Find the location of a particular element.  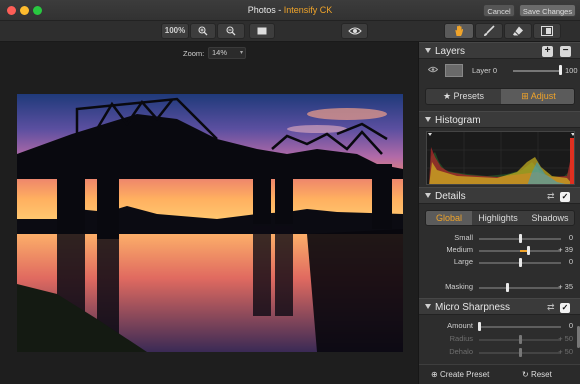

tab-highlights: Highlights is located at coordinates (498, 218).